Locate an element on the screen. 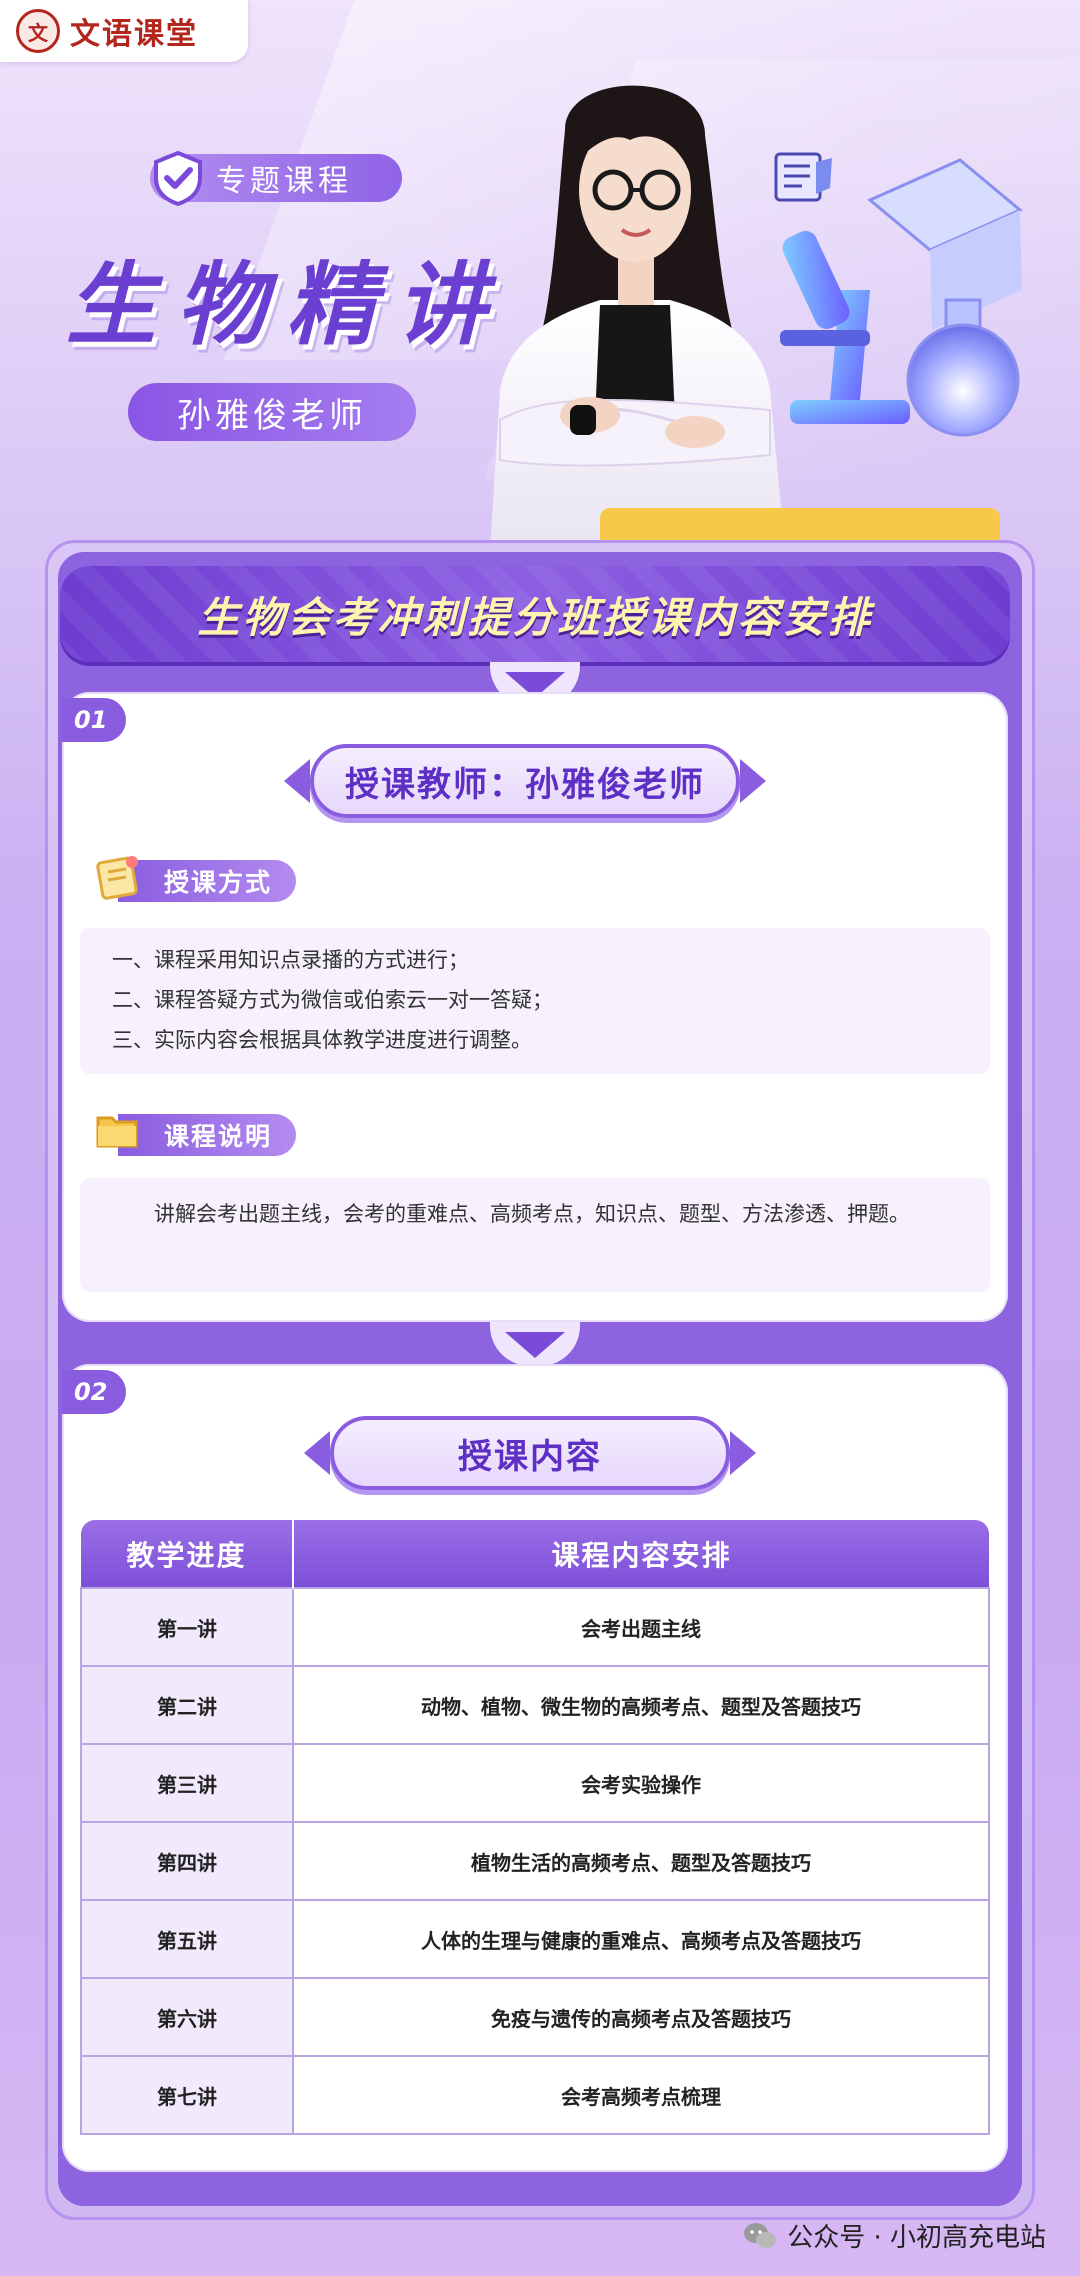 The height and width of the screenshot is (2276, 1080). section-number: 01 is located at coordinates (94, 720).